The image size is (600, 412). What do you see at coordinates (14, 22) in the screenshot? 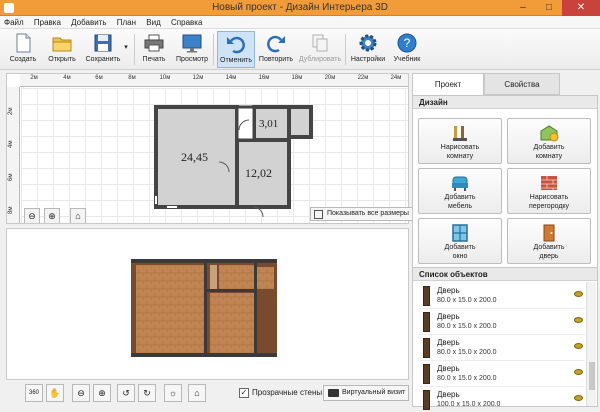
I see `menu-file: Файл` at bounding box center [14, 22].